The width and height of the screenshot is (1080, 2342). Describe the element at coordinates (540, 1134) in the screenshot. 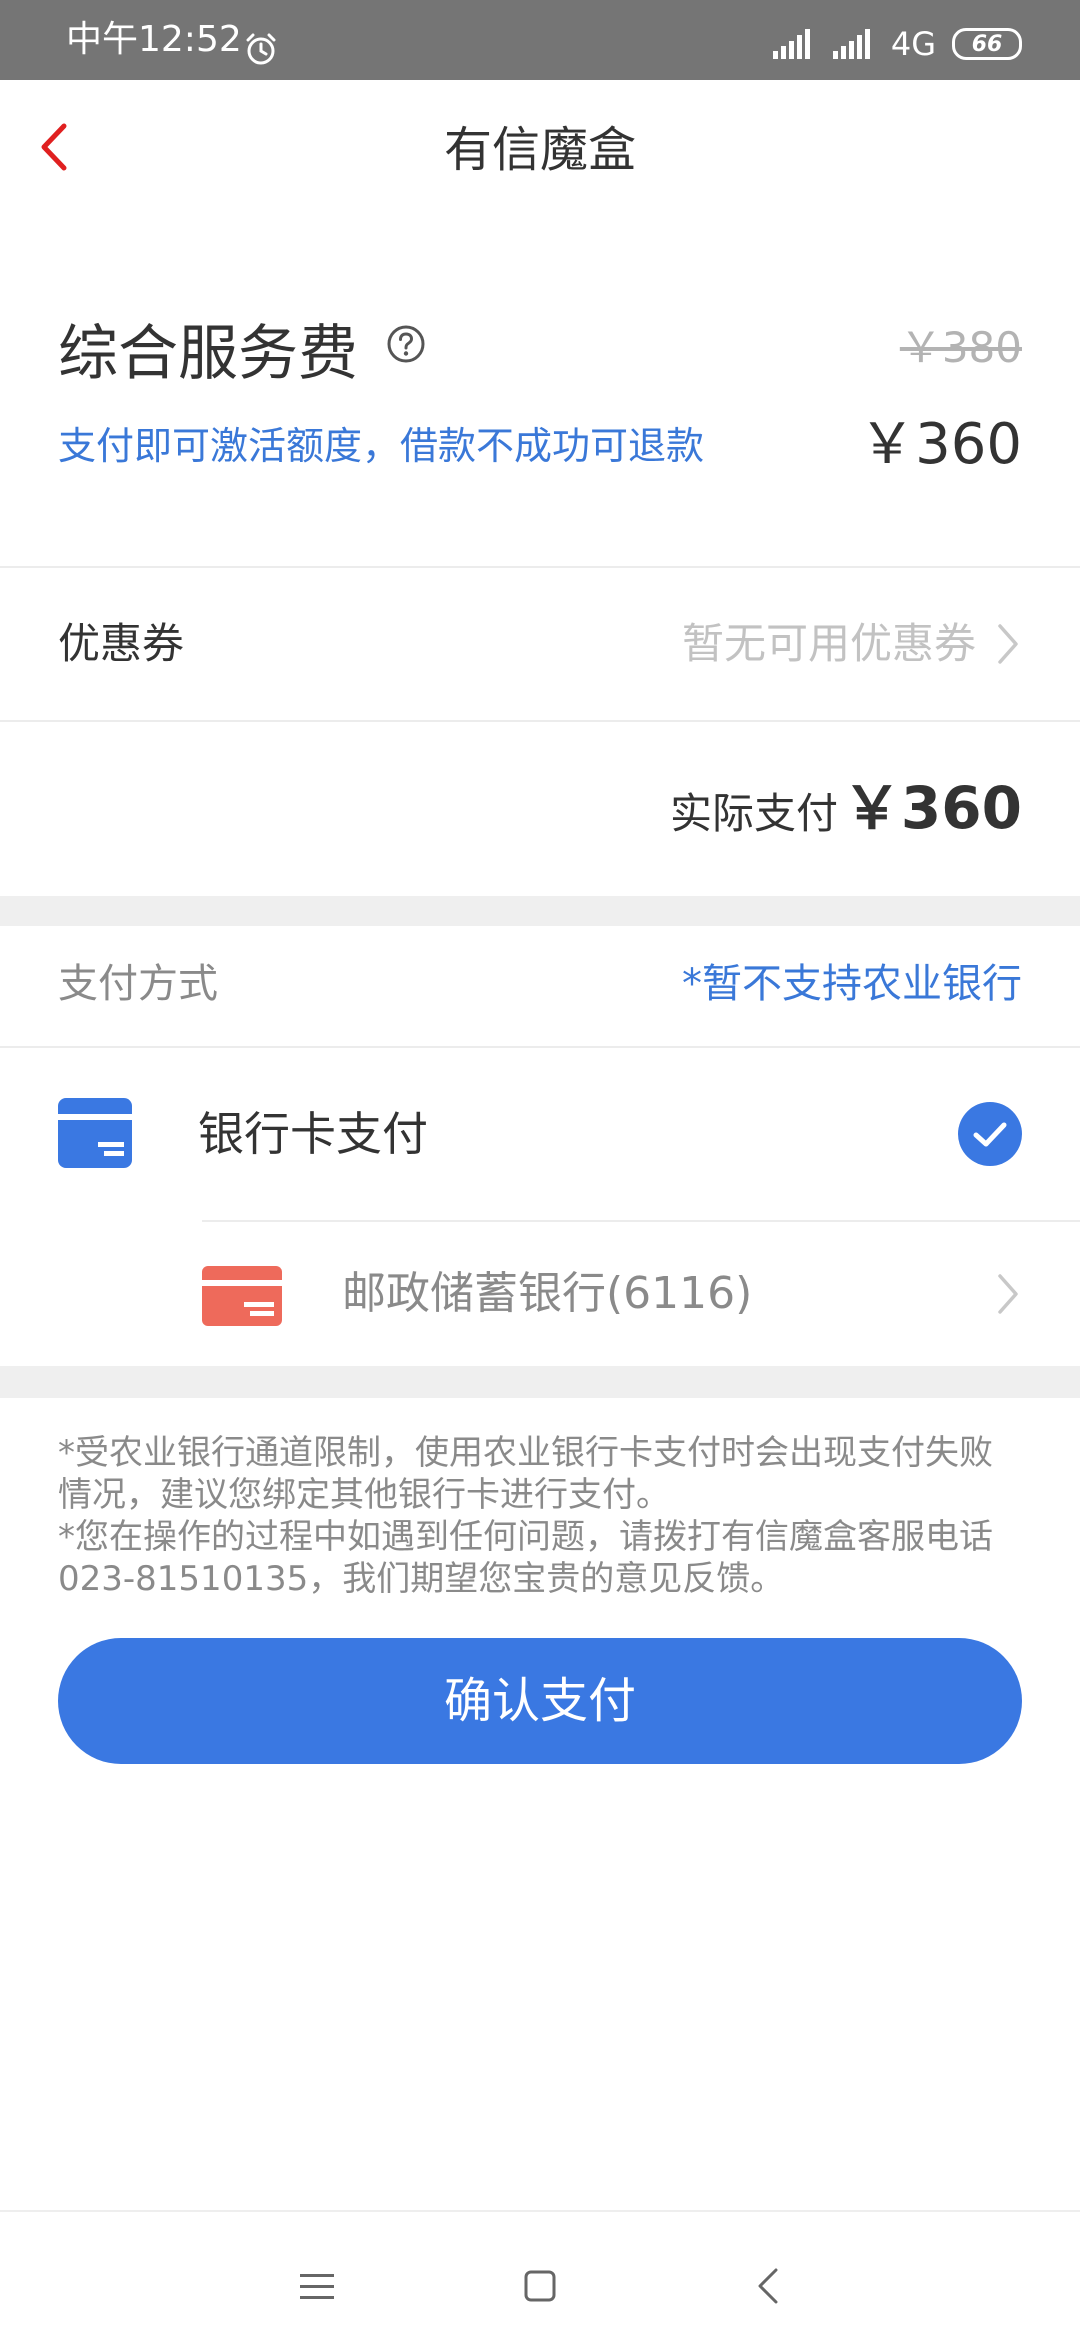

I see `bank-card-payment-option` at that location.